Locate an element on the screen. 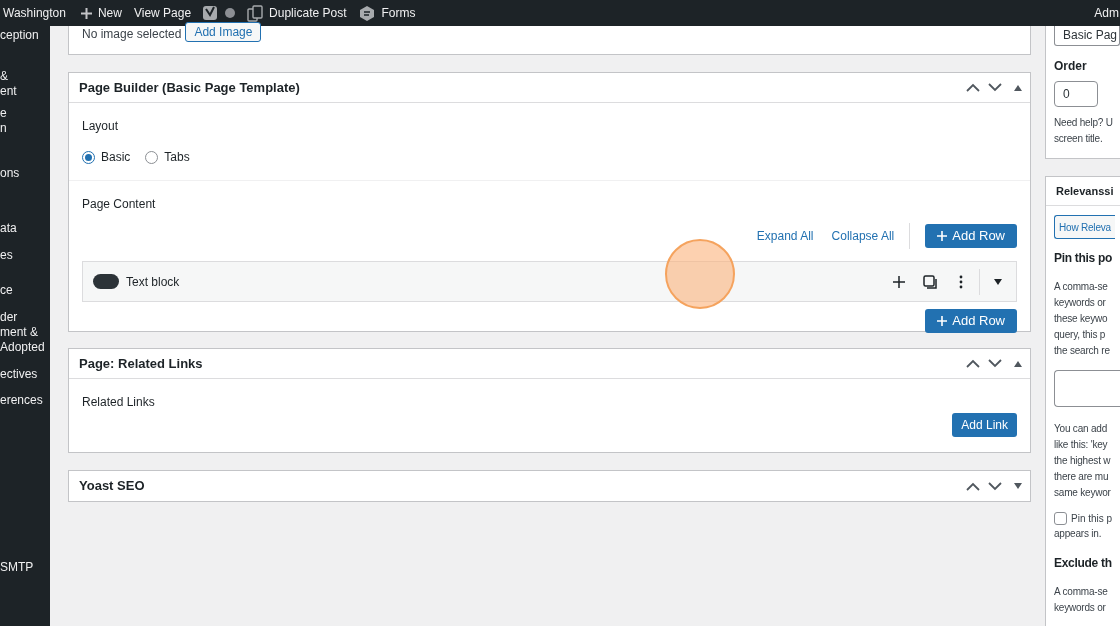  sidebar-item: ception is located at coordinates (25, 35).